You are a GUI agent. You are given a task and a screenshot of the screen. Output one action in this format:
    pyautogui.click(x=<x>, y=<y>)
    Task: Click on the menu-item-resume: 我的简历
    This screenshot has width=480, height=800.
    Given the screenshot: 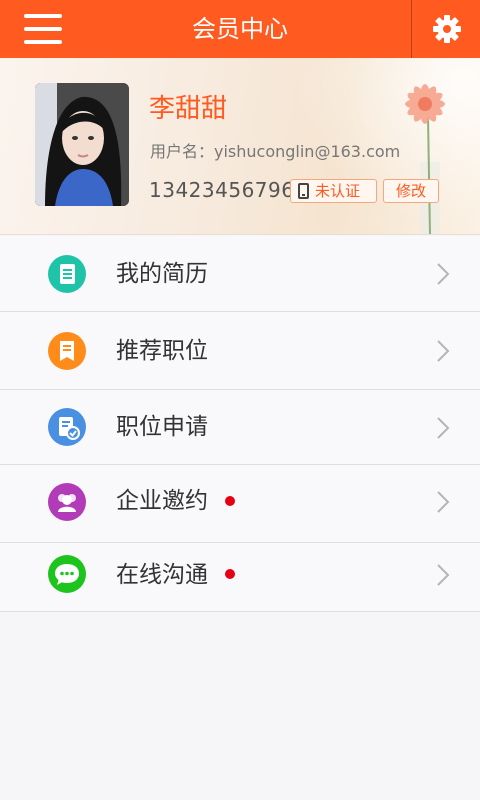 What is the action you would take?
    pyautogui.click(x=240, y=274)
    